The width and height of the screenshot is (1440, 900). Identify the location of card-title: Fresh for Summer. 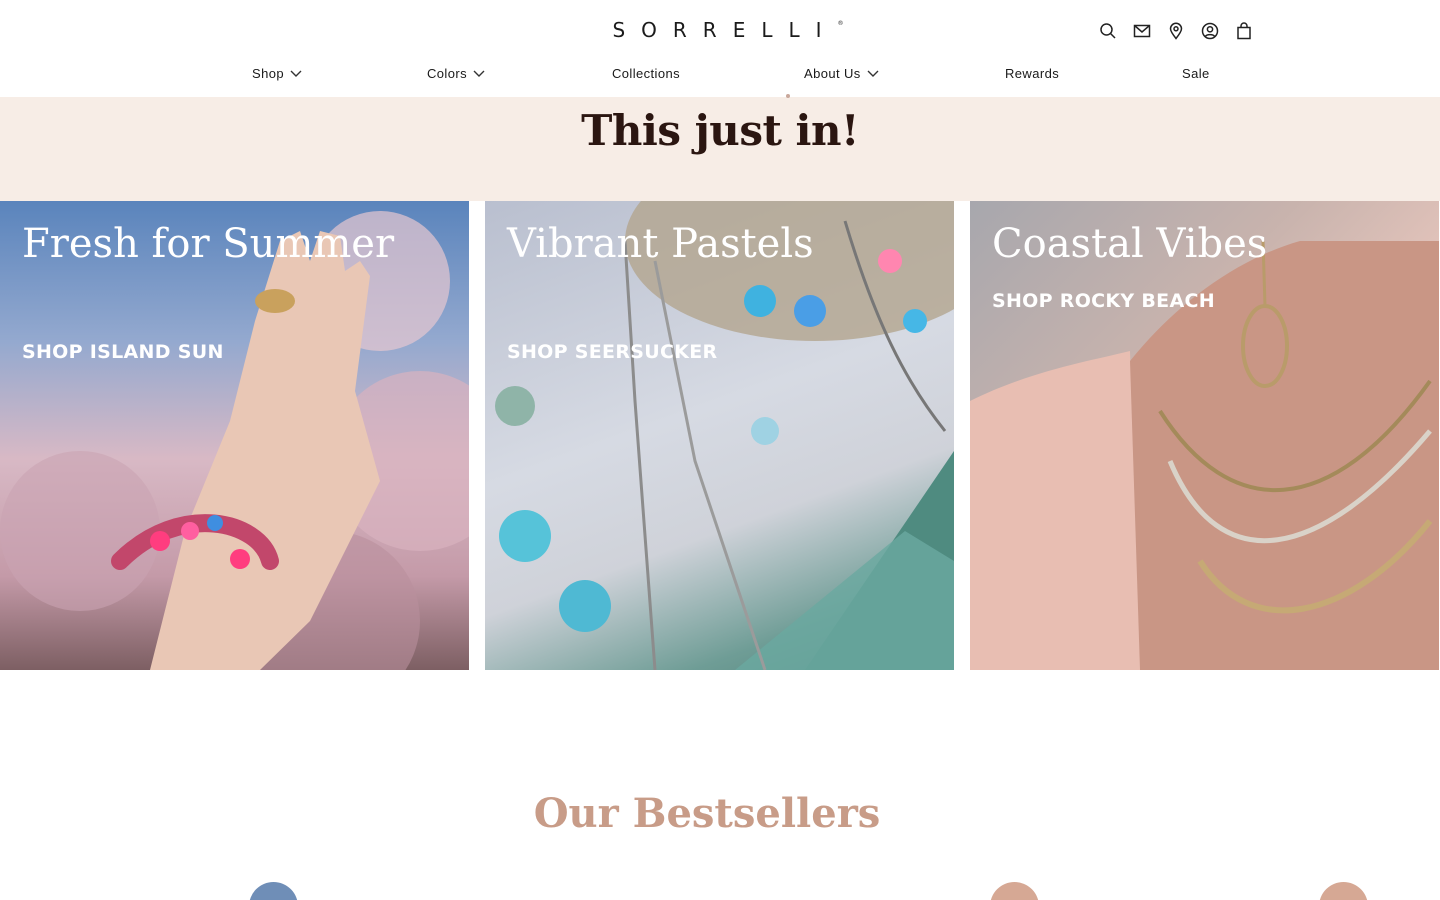
(208, 244).